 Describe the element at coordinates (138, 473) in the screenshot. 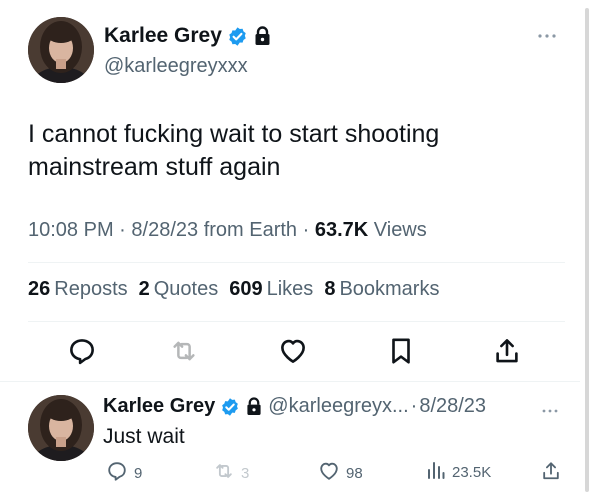

I see `reply-count: 9` at that location.